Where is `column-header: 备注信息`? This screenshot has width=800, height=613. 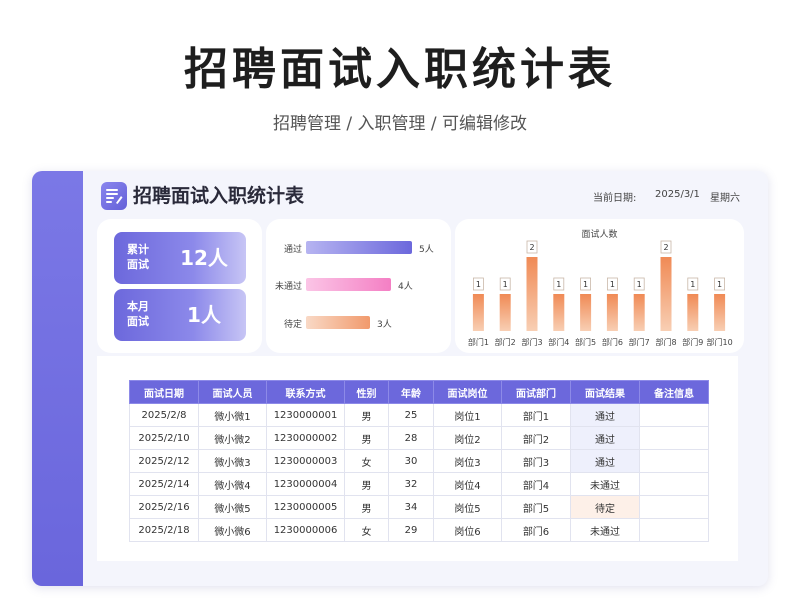 column-header: 备注信息 is located at coordinates (674, 392).